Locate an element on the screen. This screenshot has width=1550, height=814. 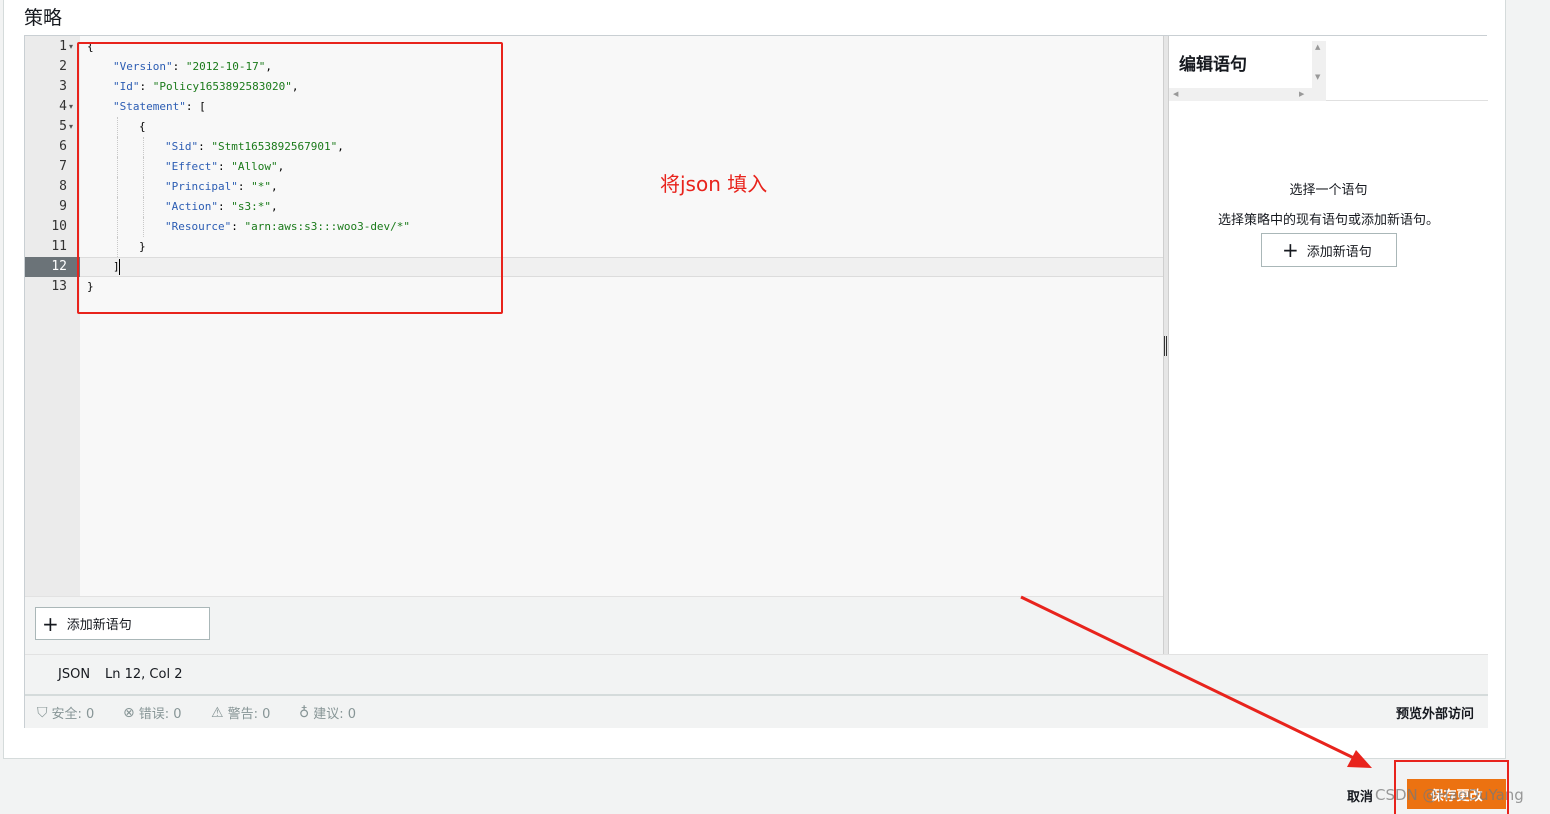
empty-state-title: 选择一个语句 is located at coordinates (1328, 190).